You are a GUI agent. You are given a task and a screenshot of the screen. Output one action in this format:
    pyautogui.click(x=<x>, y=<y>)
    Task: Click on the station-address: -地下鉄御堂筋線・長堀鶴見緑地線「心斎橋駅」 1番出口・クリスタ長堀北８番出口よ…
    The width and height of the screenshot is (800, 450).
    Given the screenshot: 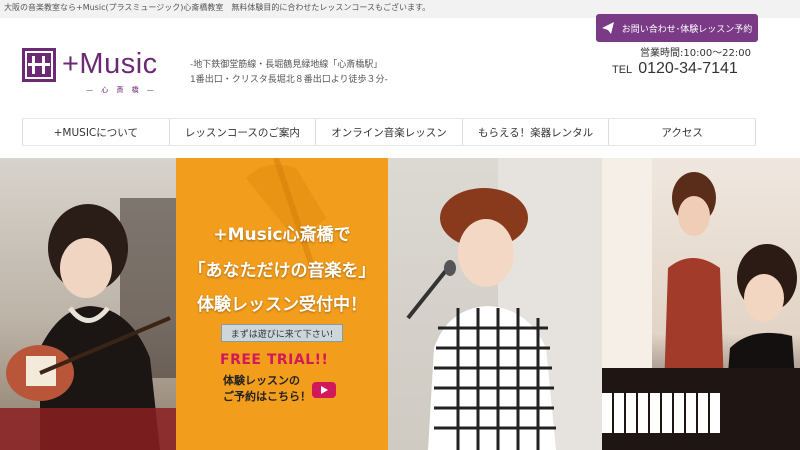 What is the action you would take?
    pyautogui.click(x=289, y=73)
    